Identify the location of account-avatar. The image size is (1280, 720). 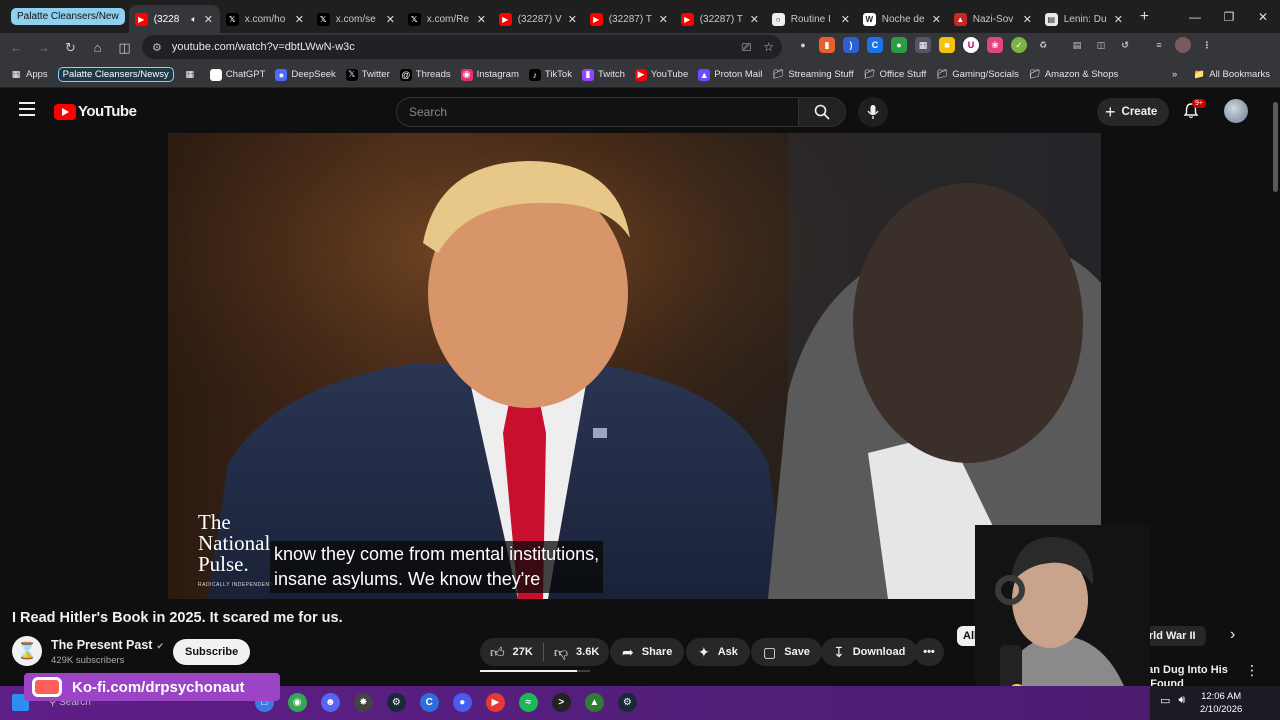
(1236, 111).